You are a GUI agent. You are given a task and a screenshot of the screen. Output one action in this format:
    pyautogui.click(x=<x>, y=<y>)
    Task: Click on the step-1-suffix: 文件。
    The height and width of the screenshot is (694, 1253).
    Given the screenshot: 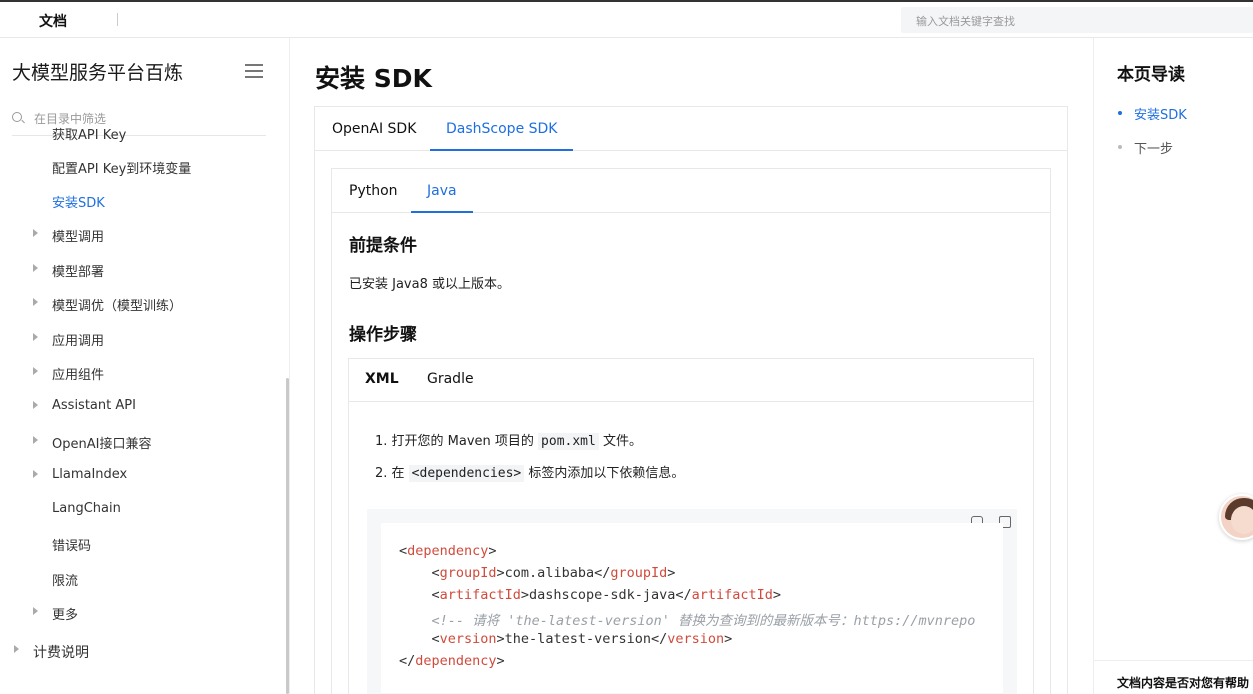 What is the action you would take?
    pyautogui.click(x=620, y=441)
    